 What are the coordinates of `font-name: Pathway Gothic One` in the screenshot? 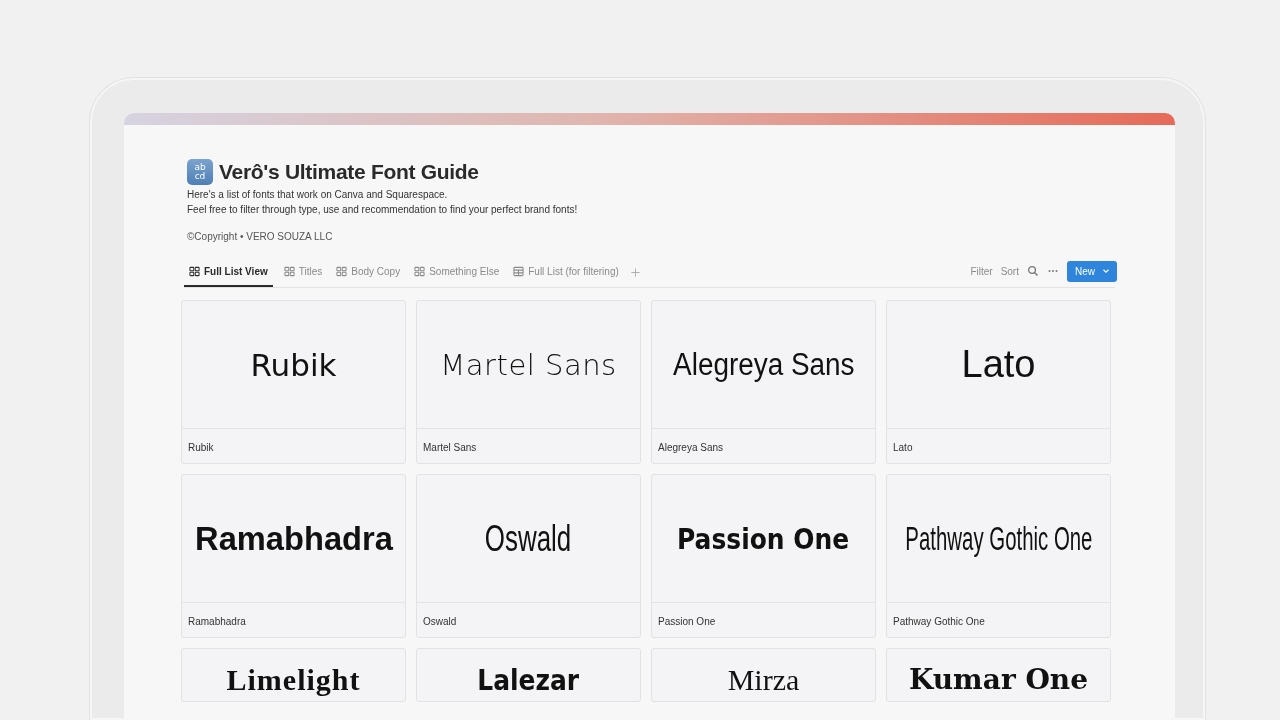 It's located at (939, 621).